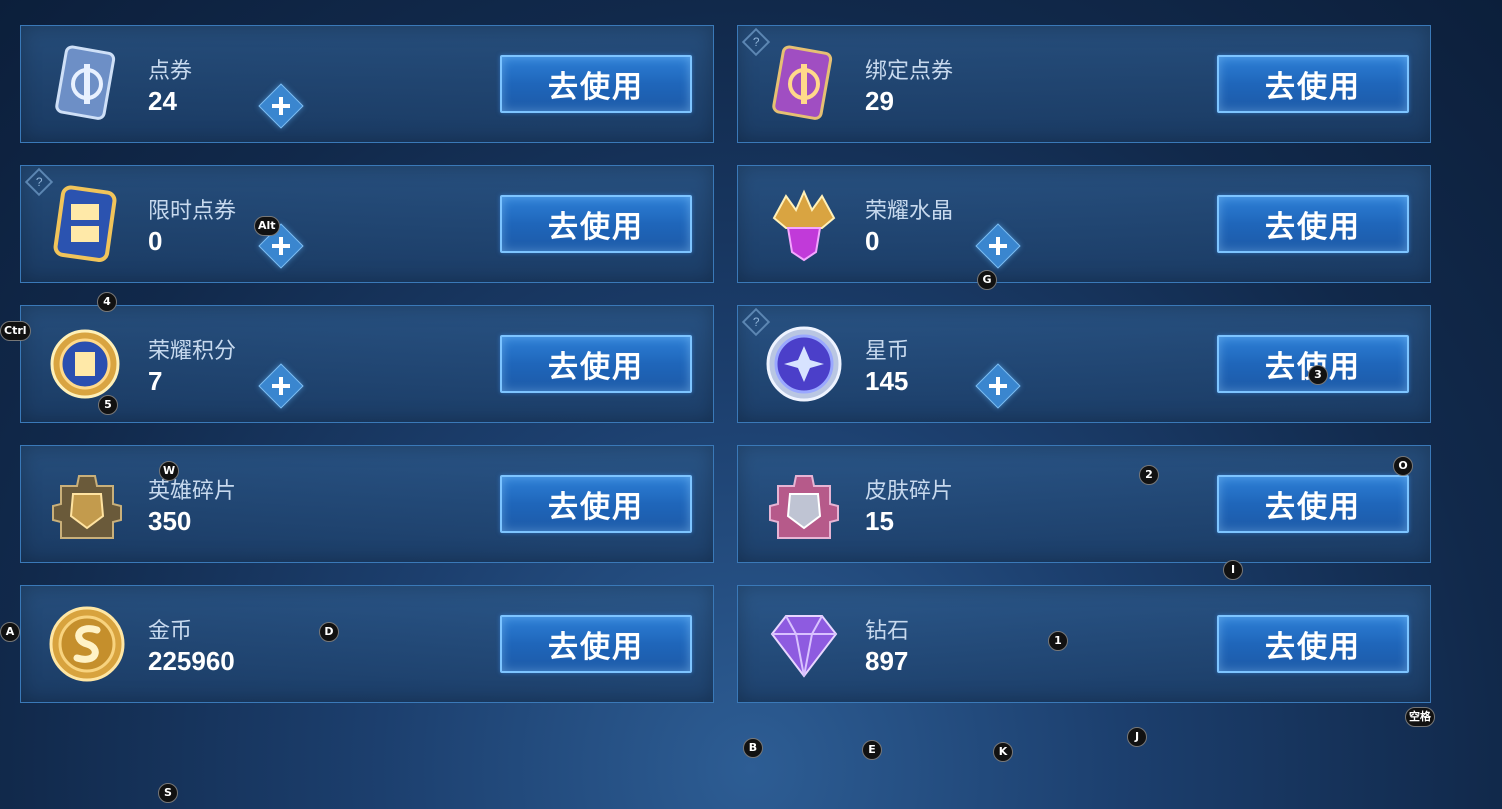  I want to click on currency-panel-limited-ticket: ? 限时点券 0 去使用, so click(367, 224).